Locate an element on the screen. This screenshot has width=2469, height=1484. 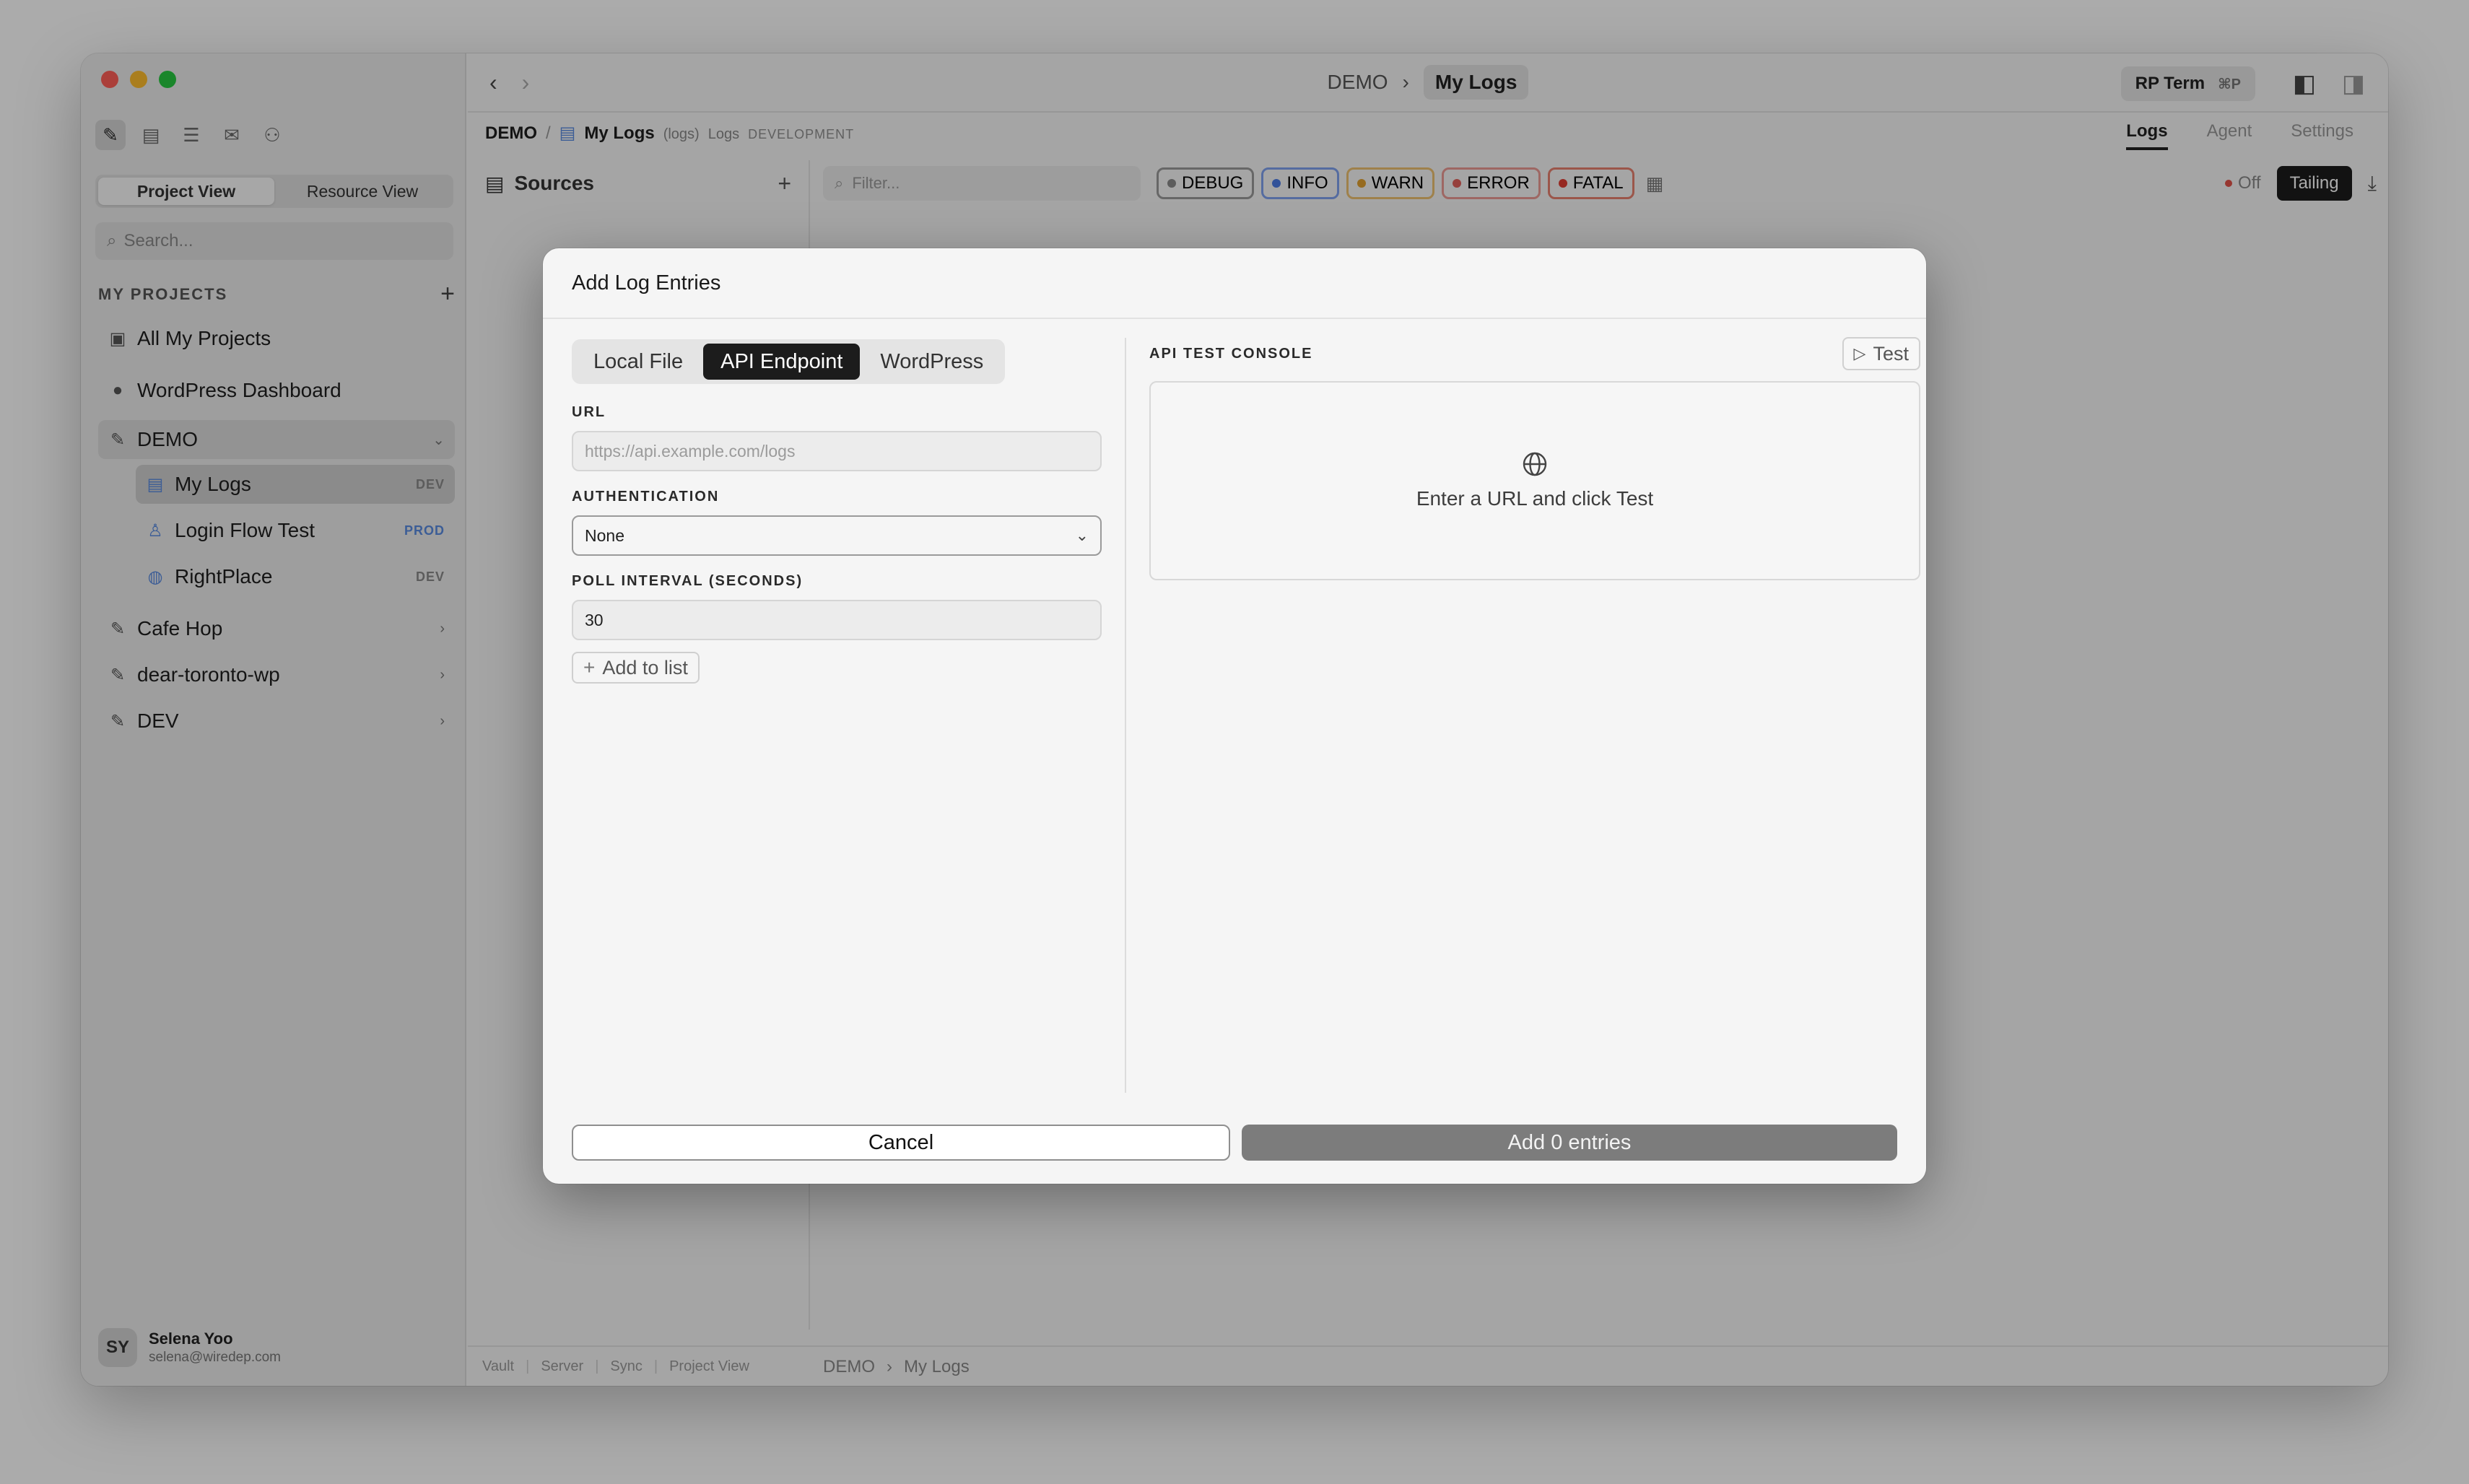
dialog-header: Add Log Entries is located at coordinates (1234, 283).